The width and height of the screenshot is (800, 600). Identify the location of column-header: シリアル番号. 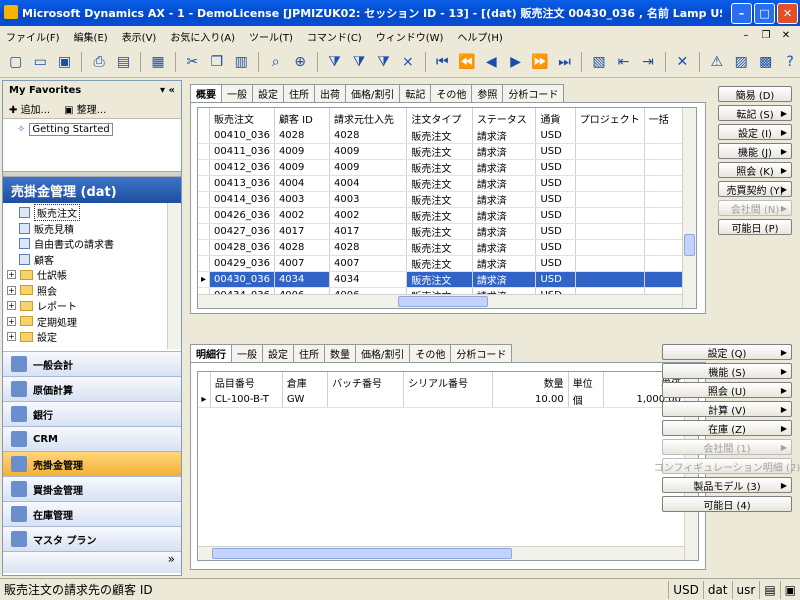
(448, 382).